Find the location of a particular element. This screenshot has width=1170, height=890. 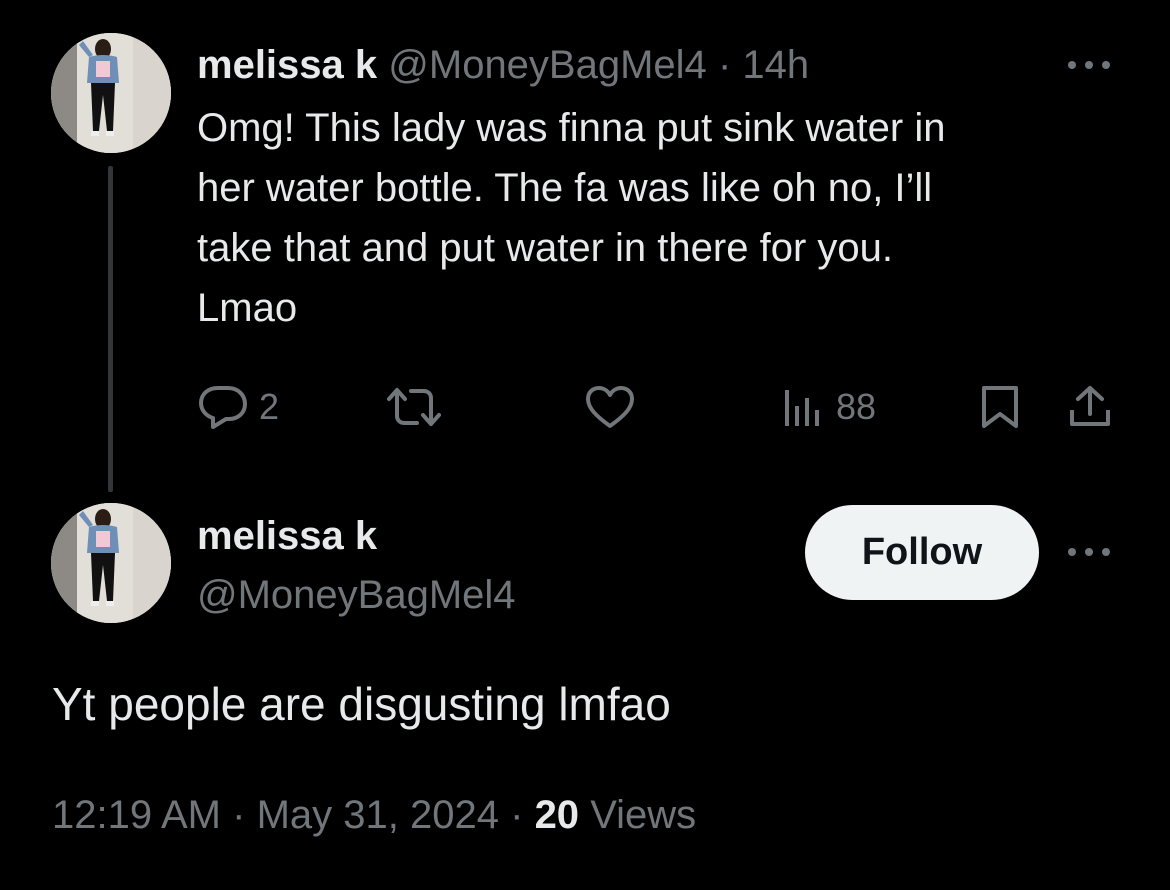

bookmark-icon is located at coordinates (1000, 407).